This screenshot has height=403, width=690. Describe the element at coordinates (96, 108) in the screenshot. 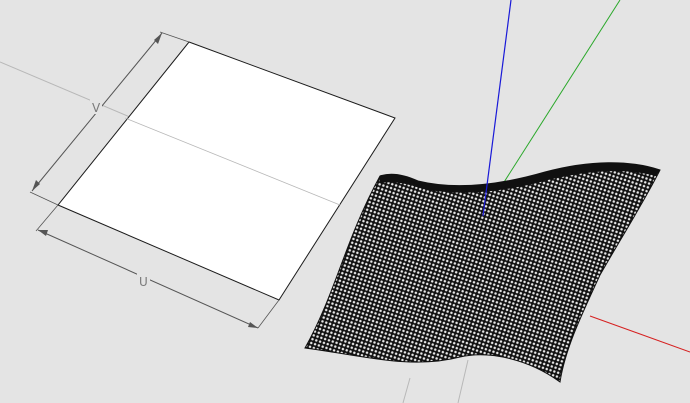

I see `v-dimension-label: V` at that location.